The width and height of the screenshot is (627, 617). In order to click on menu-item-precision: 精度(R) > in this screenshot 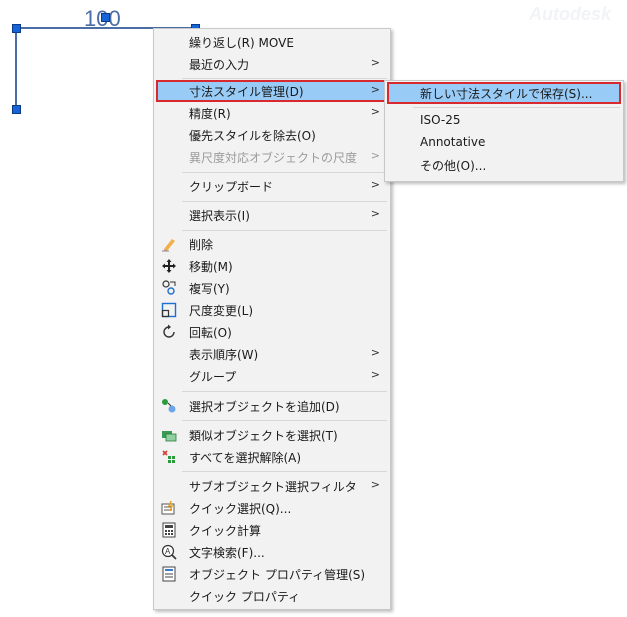, I will do `click(272, 113)`.